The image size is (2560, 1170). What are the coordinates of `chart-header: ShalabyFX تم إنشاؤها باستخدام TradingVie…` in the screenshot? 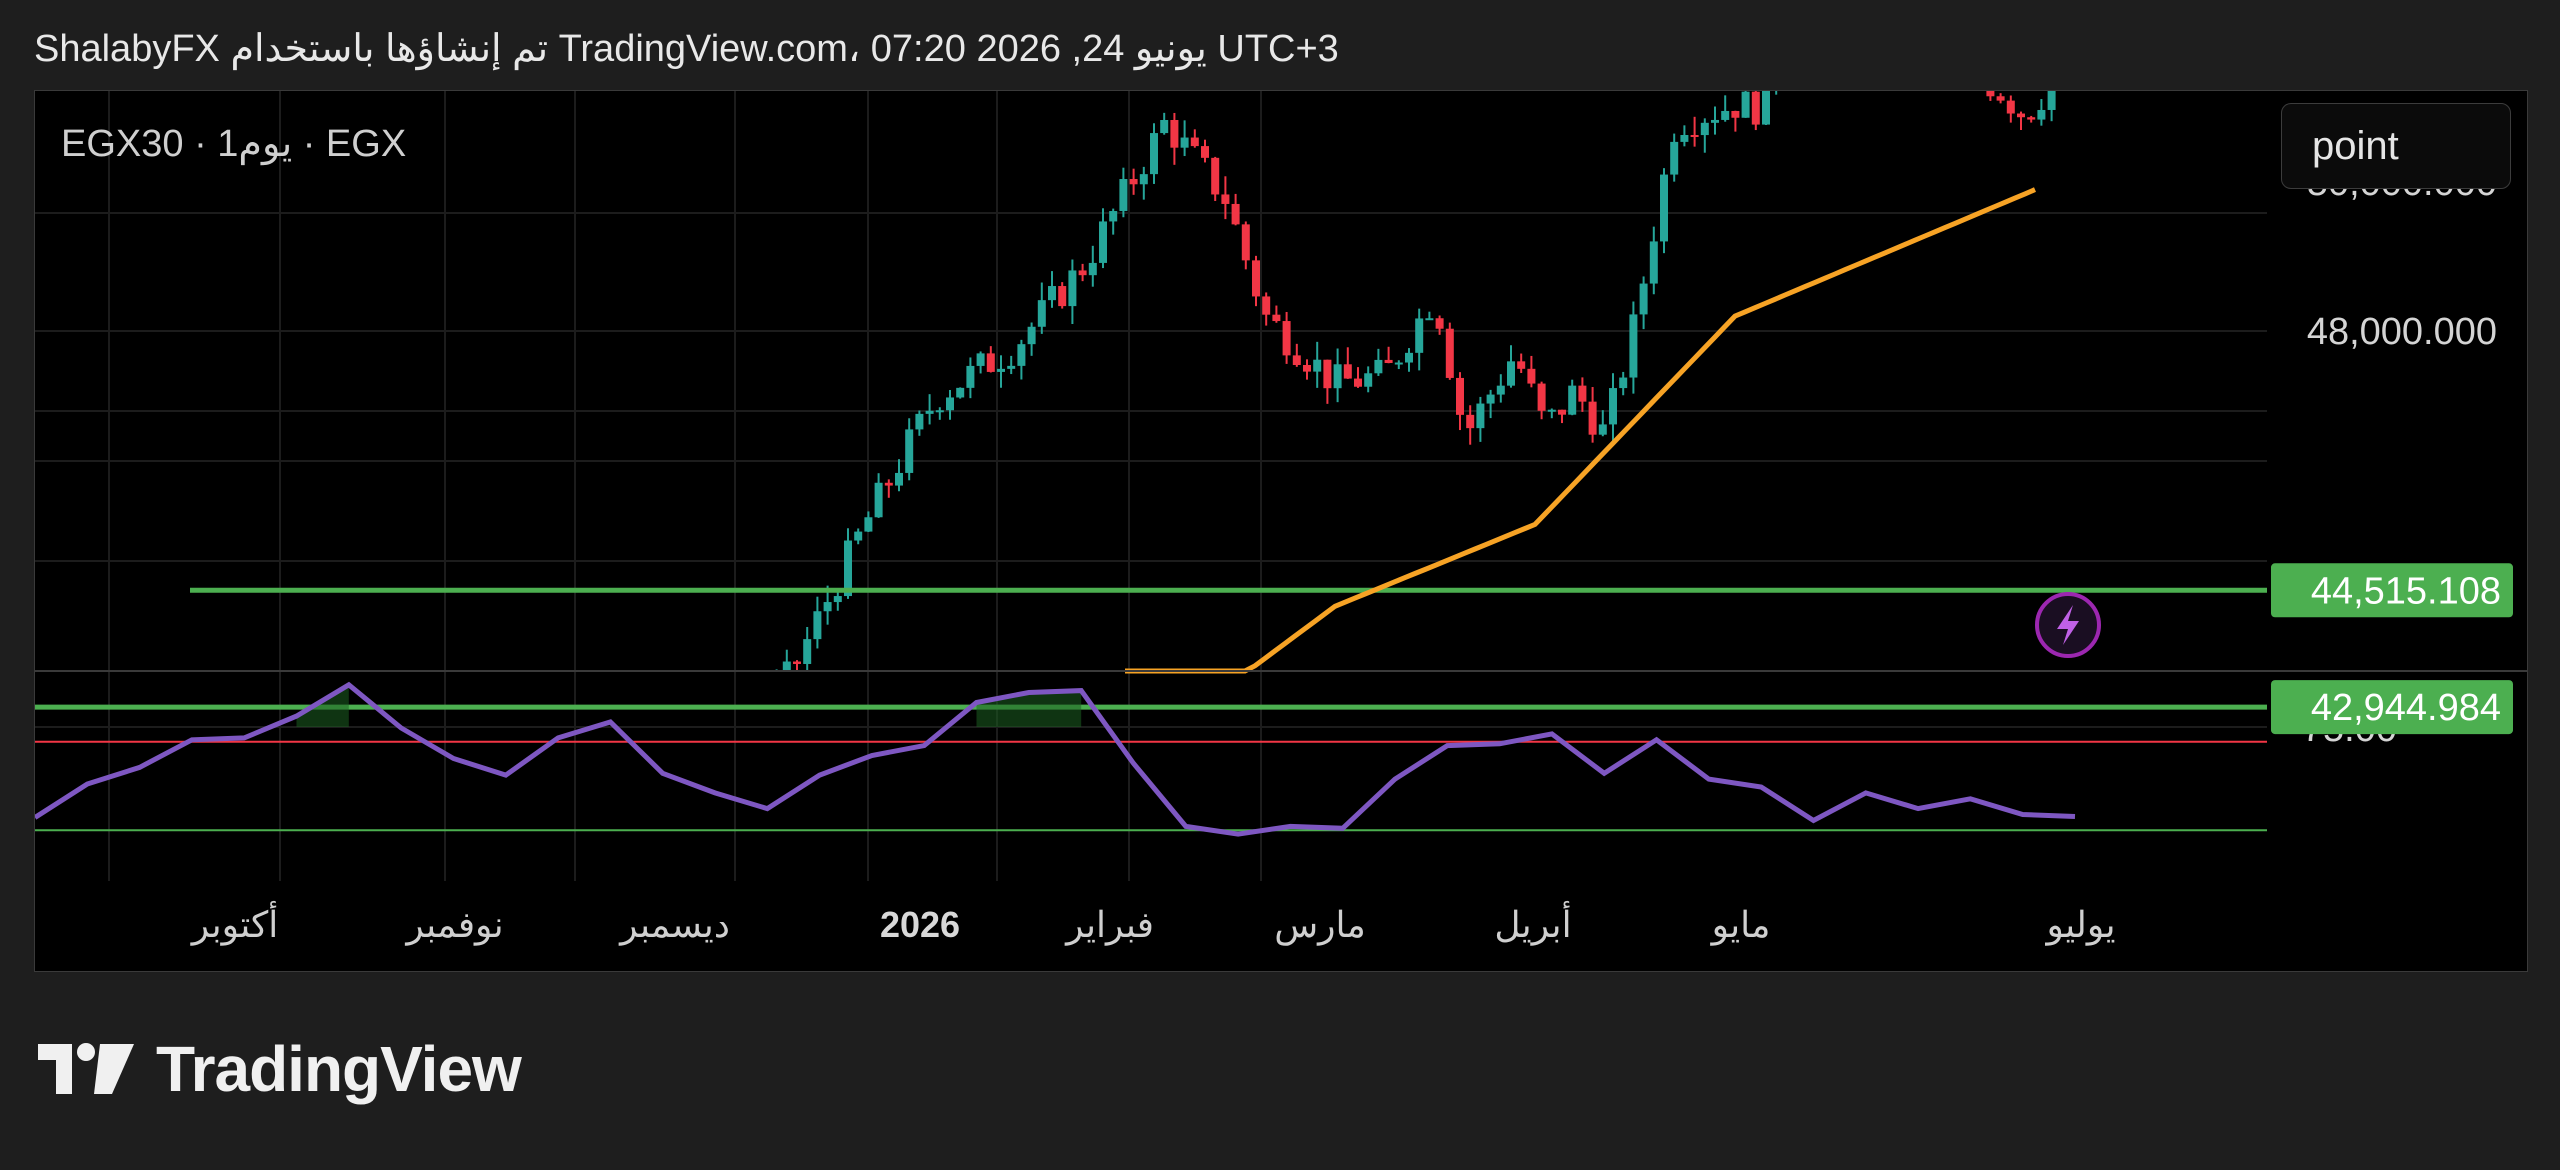 It's located at (686, 49).